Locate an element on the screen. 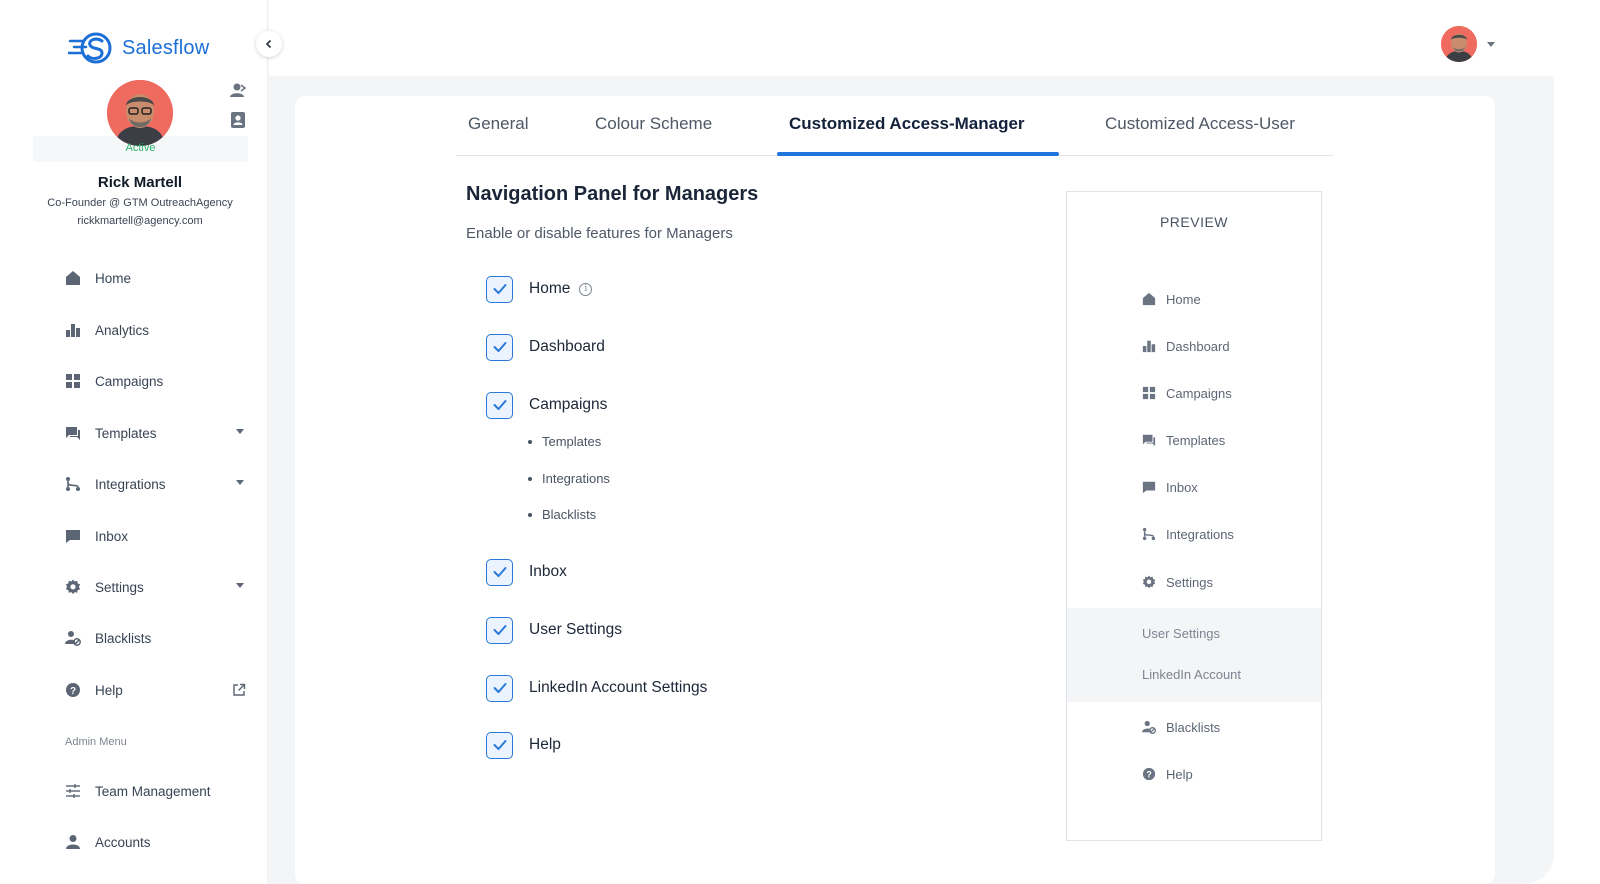 This screenshot has height=884, width=1600. sidebar-item-templates: Templates is located at coordinates (159, 433).